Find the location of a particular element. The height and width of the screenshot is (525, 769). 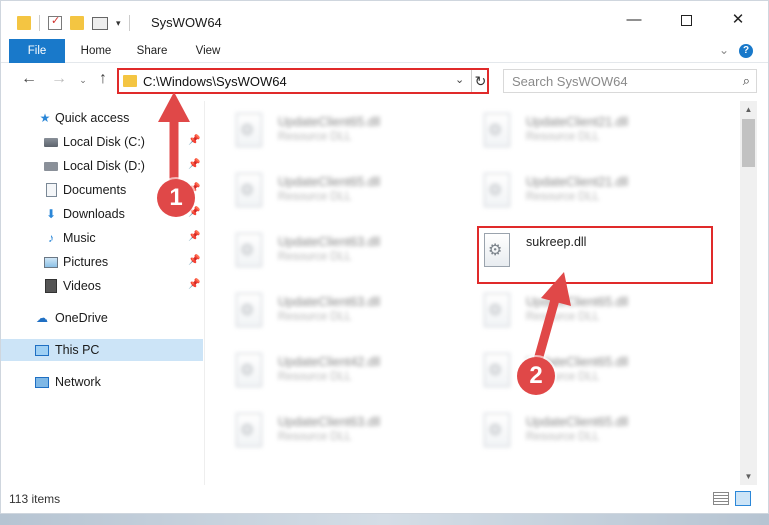

step-1-badge: 1 is located at coordinates (176, 198).